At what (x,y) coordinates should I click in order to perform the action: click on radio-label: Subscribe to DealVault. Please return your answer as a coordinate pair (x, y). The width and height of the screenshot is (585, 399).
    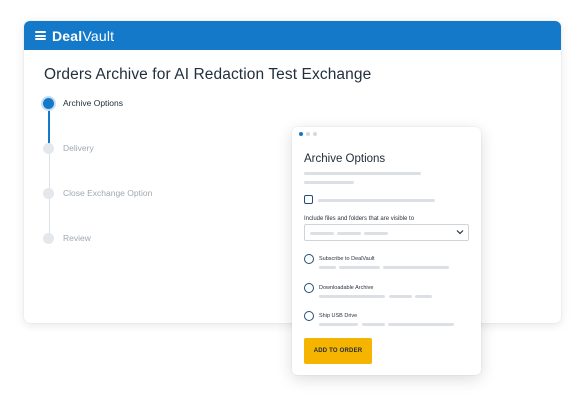
    Looking at the image, I should click on (347, 259).